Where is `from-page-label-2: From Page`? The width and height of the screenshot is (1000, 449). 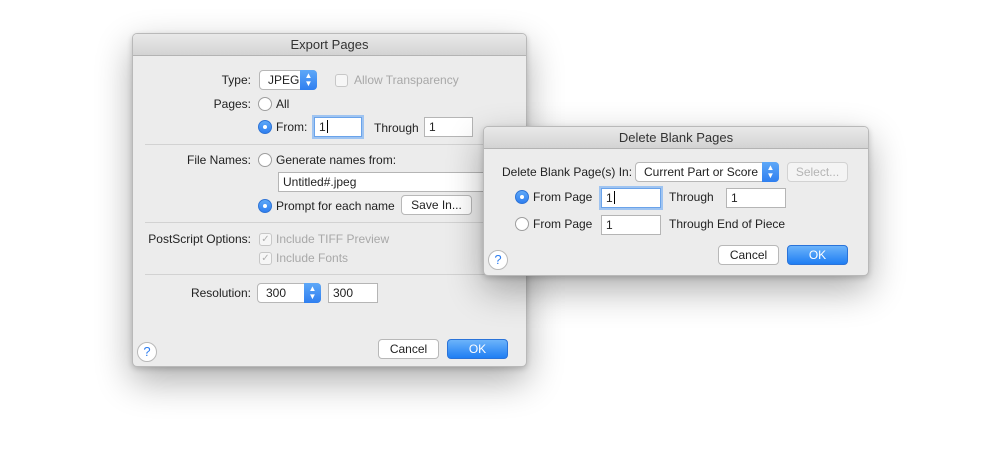
from-page-label-2: From Page is located at coordinates (563, 224).